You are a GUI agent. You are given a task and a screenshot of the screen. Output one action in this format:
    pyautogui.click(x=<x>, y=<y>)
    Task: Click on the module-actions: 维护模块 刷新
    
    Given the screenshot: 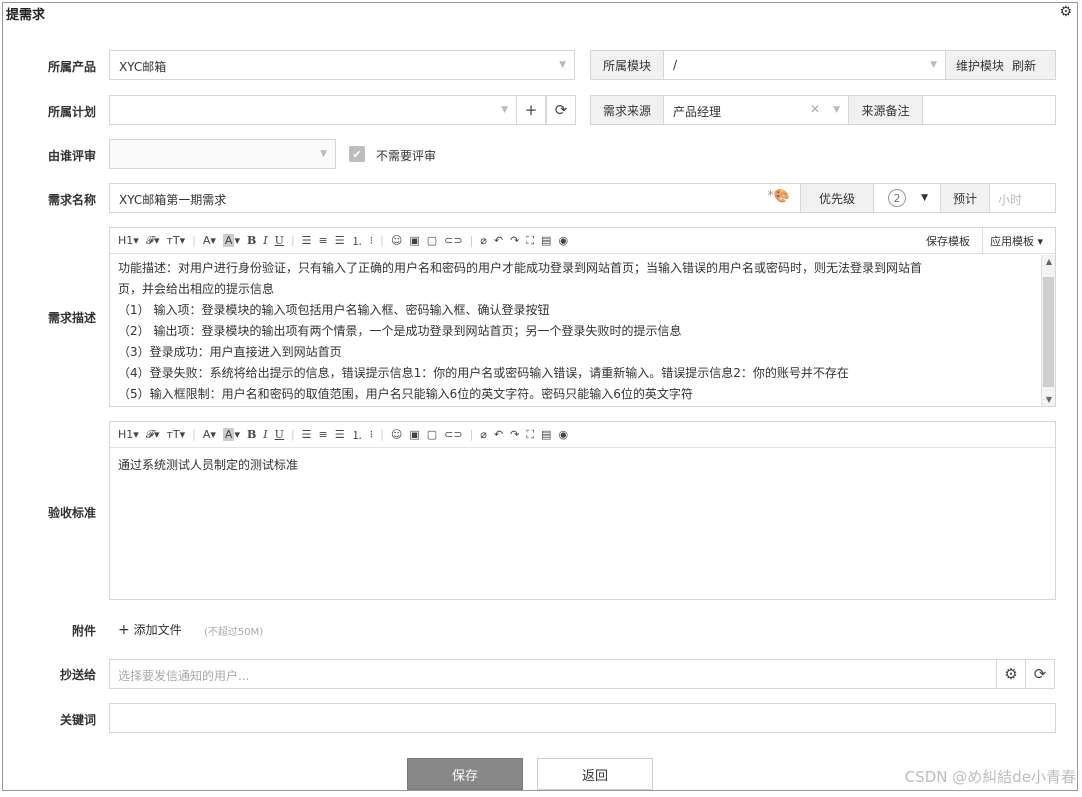 What is the action you would take?
    pyautogui.click(x=1000, y=65)
    